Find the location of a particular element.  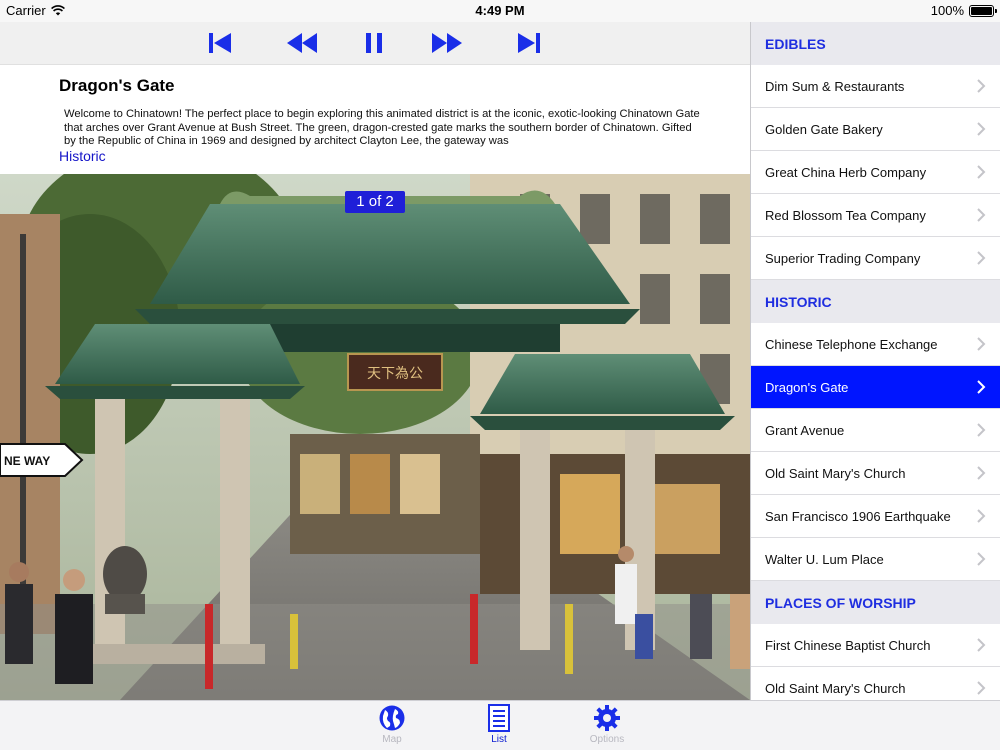

list-item-label: Walter U. Lum Place is located at coordinates (824, 559).